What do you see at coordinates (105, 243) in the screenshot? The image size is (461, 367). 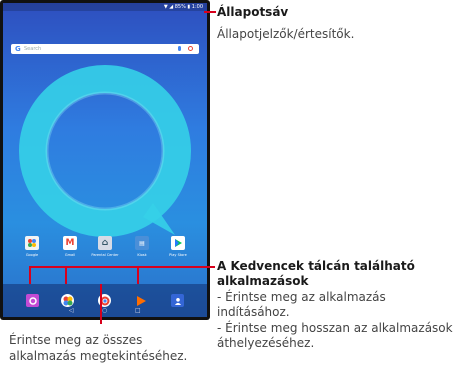 I see `parental-center-icon: ⌂` at bounding box center [105, 243].